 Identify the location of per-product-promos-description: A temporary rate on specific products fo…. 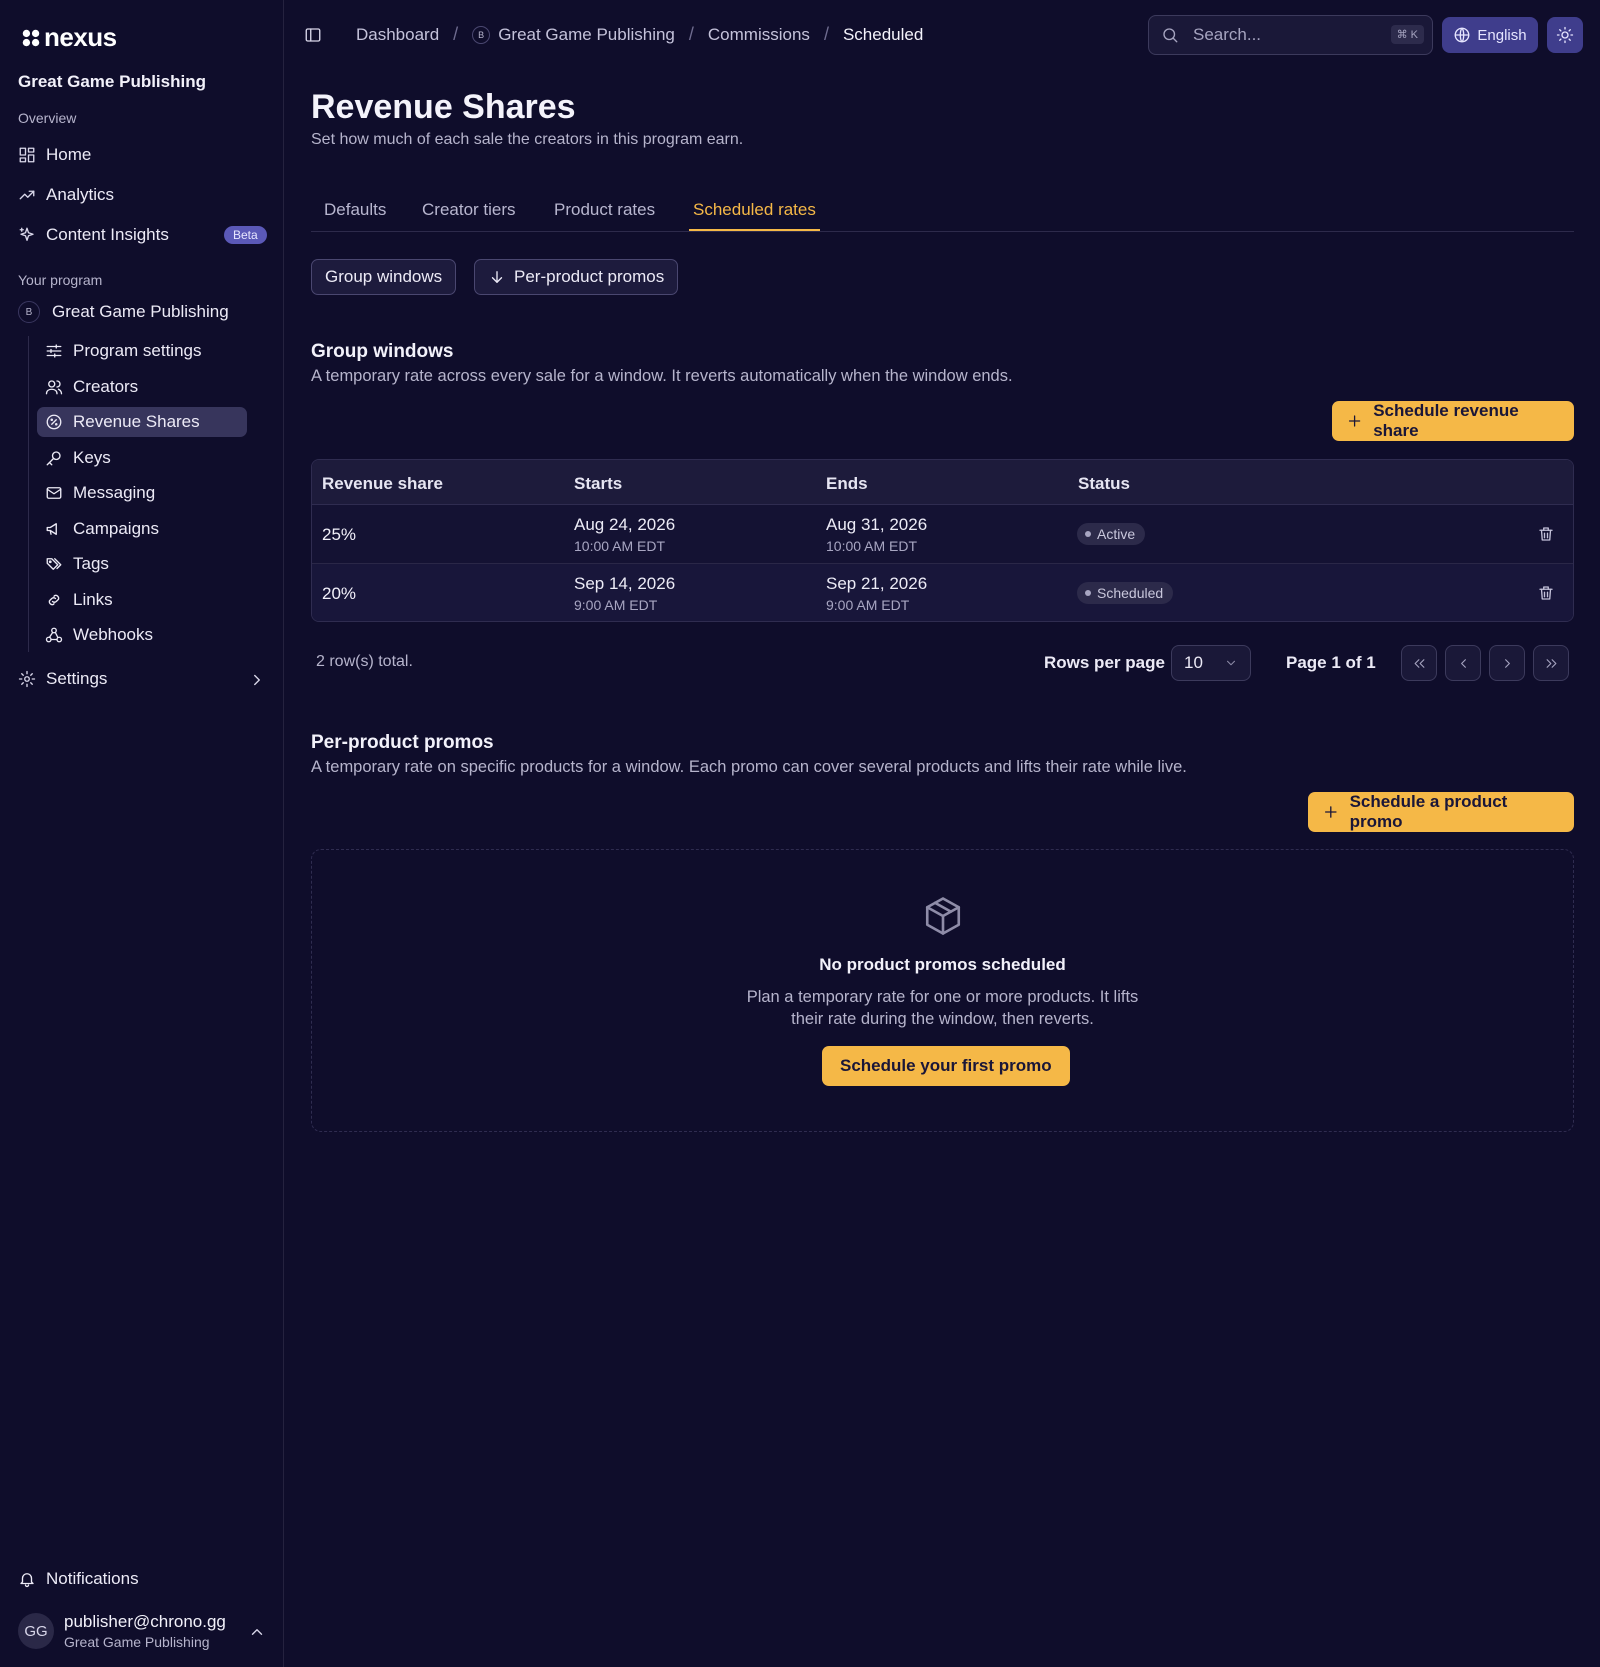
(749, 767).